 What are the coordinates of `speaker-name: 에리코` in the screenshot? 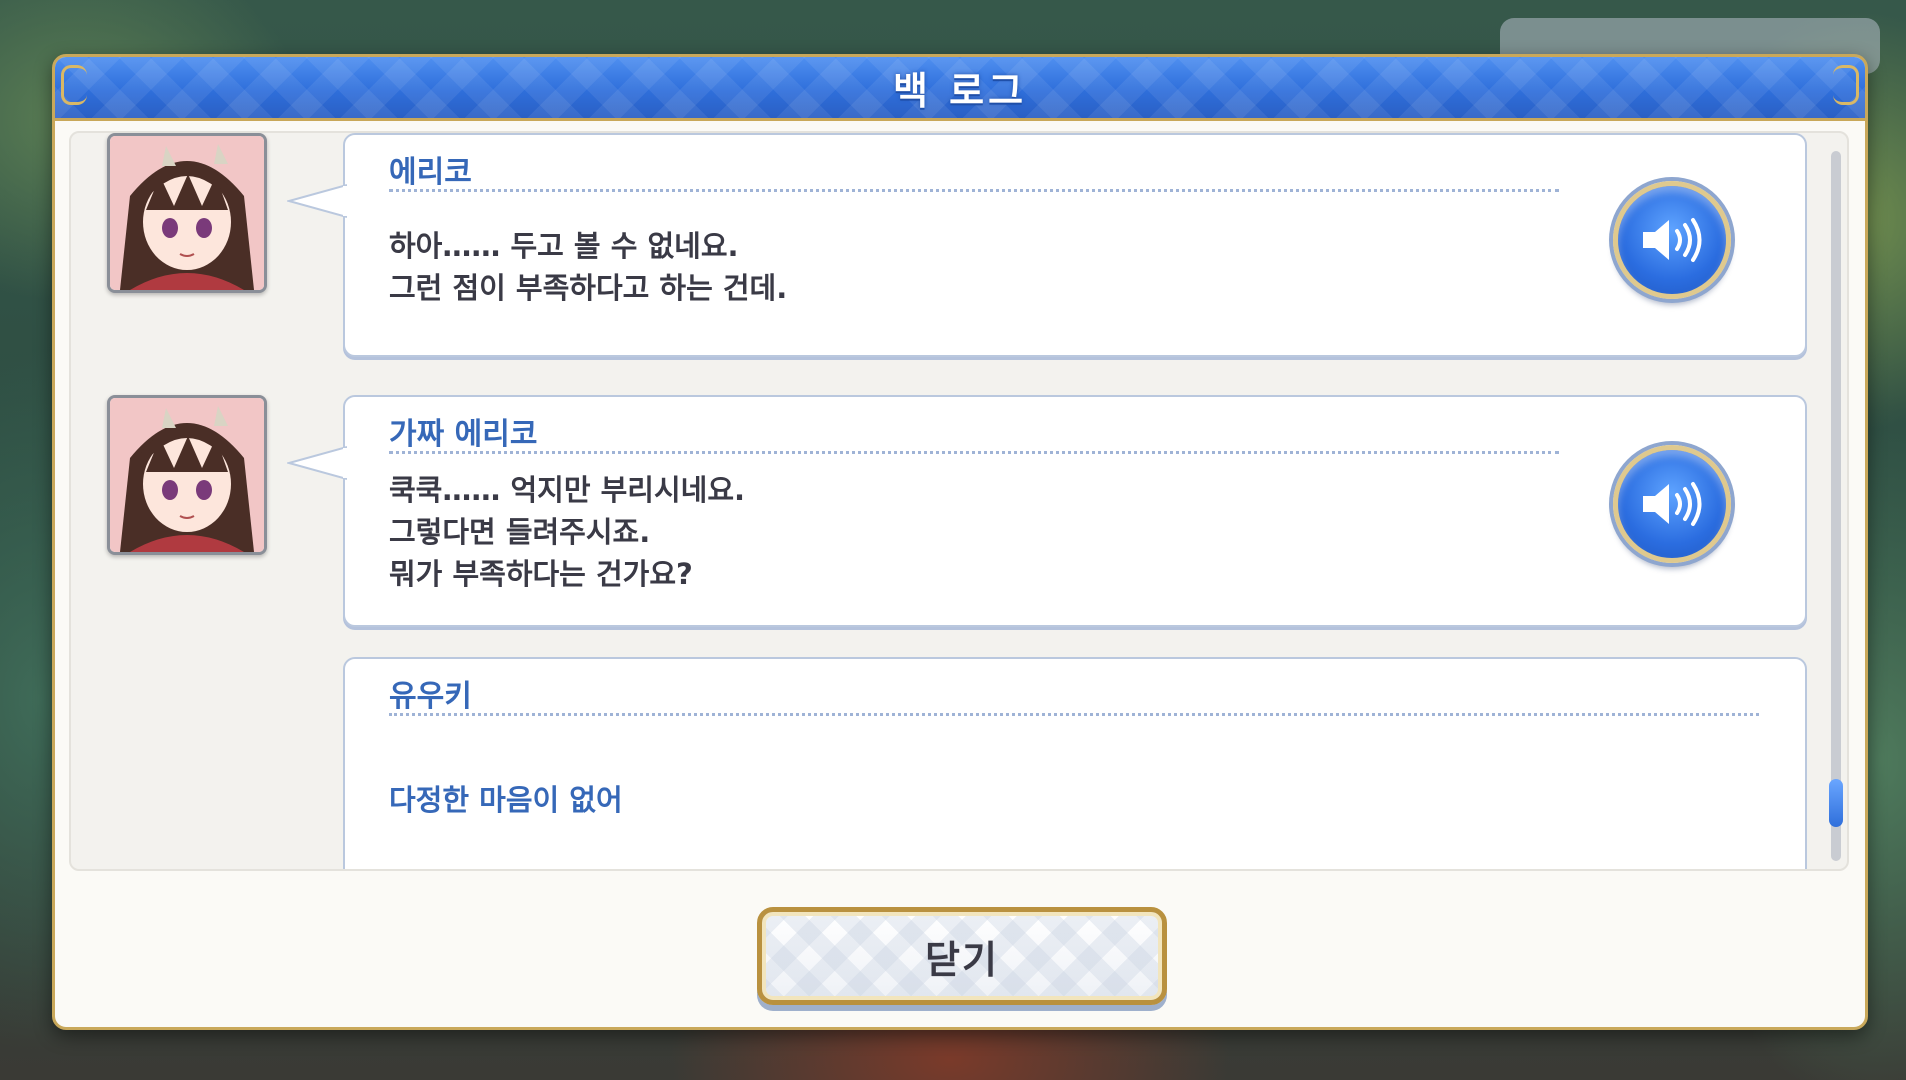 It's located at (430, 172).